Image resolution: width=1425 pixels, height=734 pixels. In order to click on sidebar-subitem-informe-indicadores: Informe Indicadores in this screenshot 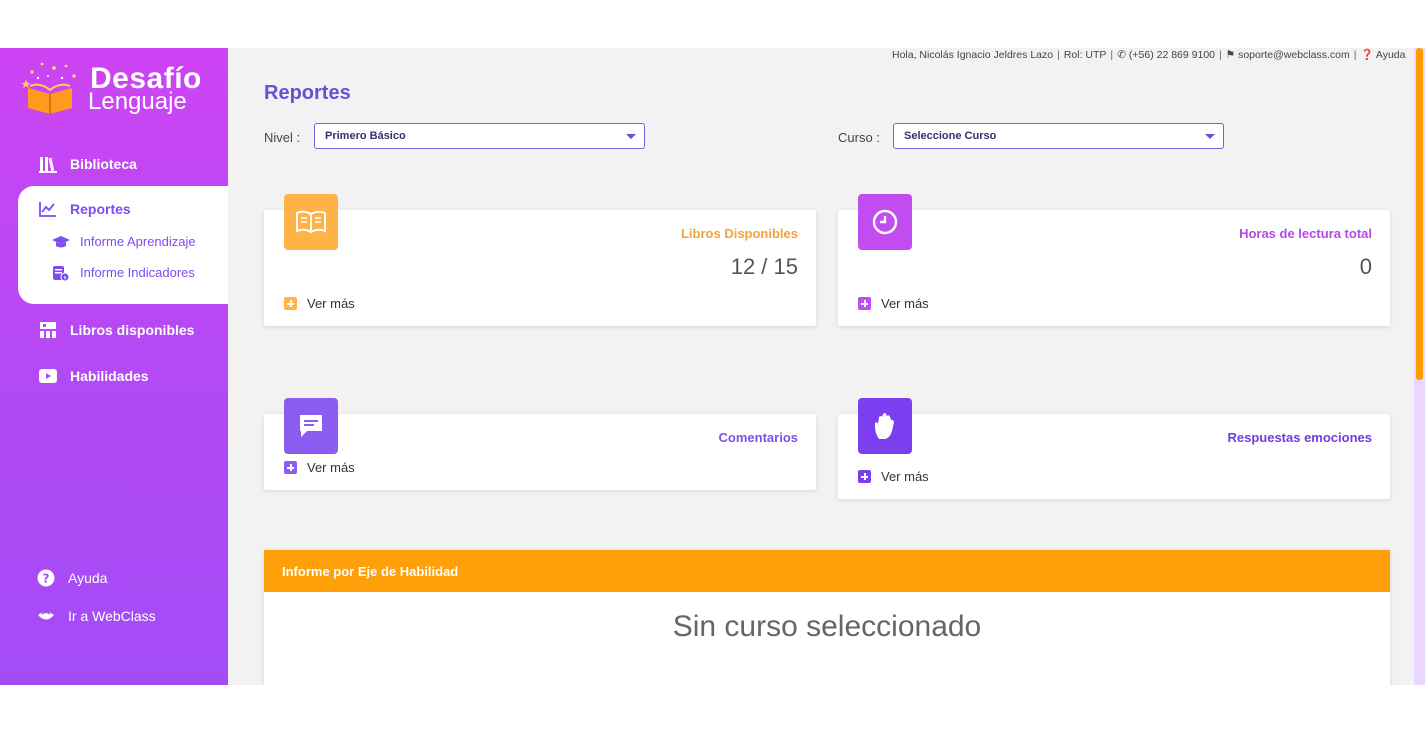, I will do `click(123, 272)`.